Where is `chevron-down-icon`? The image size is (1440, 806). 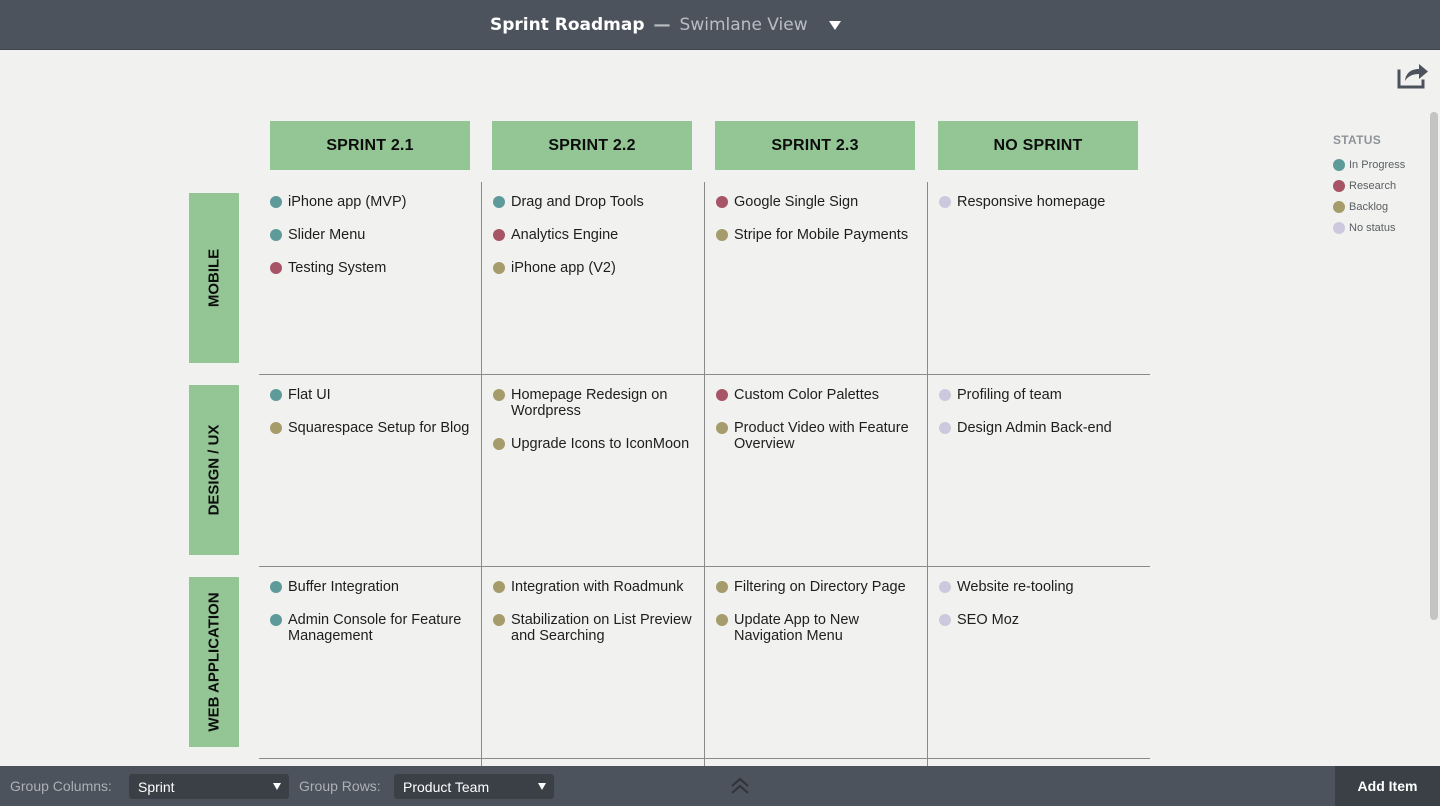 chevron-down-icon is located at coordinates (277, 786).